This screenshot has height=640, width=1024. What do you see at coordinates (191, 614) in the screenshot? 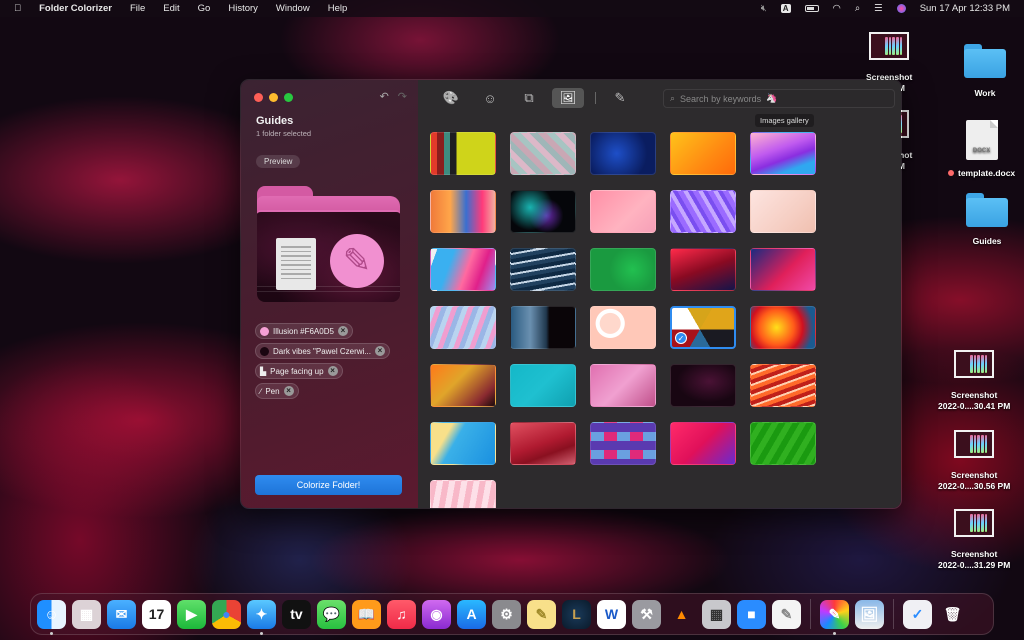
I see `dock-facetime: ▶` at bounding box center [191, 614].